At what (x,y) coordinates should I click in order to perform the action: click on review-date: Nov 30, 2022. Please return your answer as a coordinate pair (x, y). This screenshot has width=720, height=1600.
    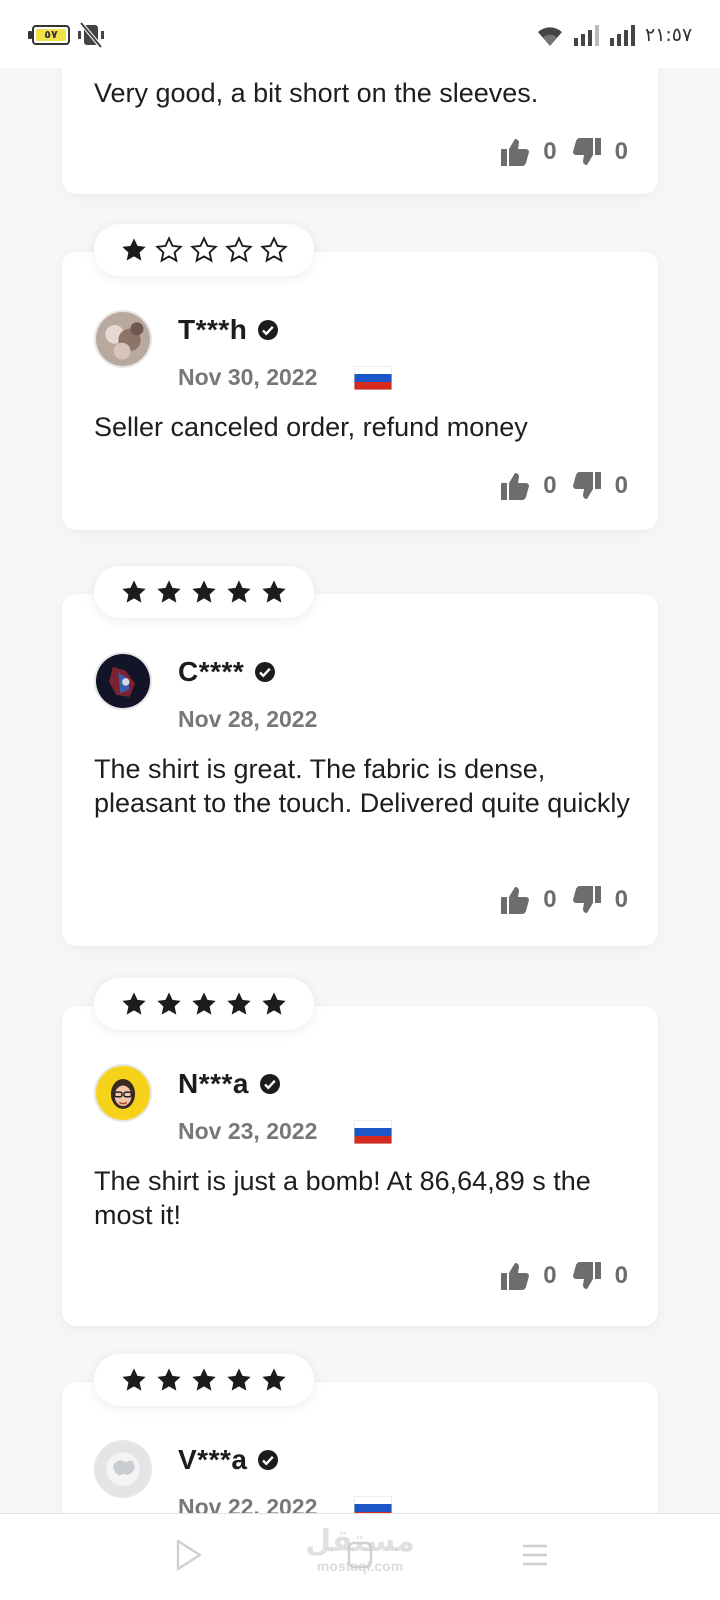
    Looking at the image, I should click on (248, 377).